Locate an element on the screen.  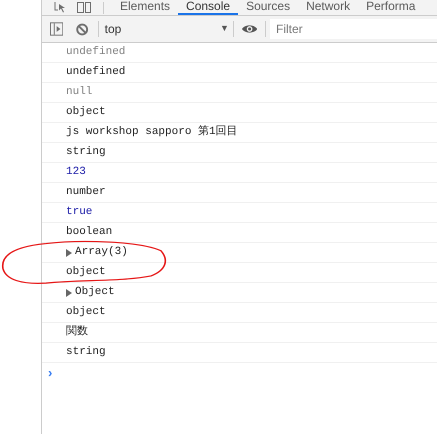
context-dropdown: top ▼ is located at coordinates (168, 29).